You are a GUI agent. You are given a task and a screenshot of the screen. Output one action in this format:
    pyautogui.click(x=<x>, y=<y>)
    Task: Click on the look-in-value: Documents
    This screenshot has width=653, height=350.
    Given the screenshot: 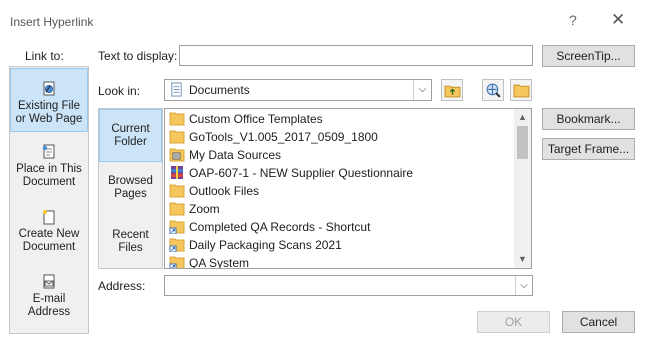 What is the action you would take?
    pyautogui.click(x=219, y=90)
    